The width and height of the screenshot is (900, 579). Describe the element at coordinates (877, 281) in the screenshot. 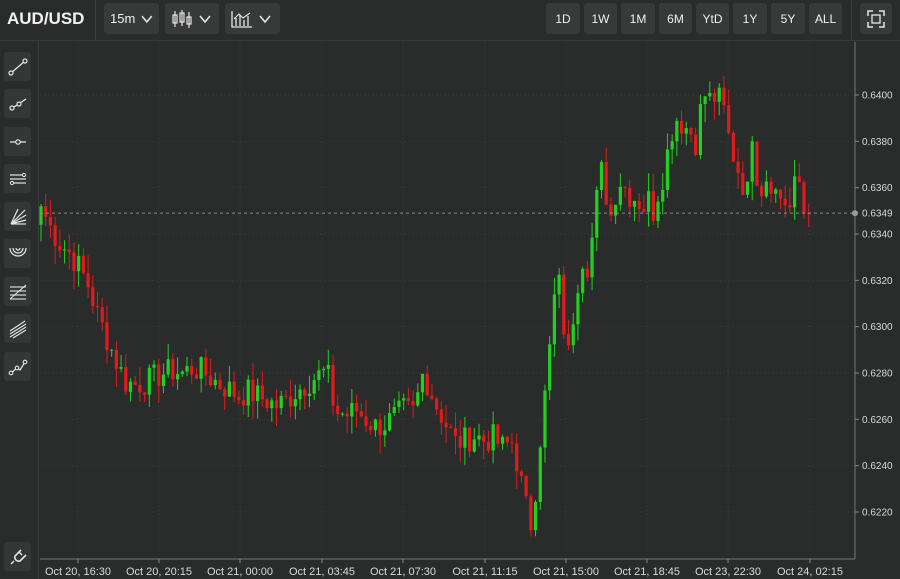

I see `y-tick-label: 0.6320` at that location.